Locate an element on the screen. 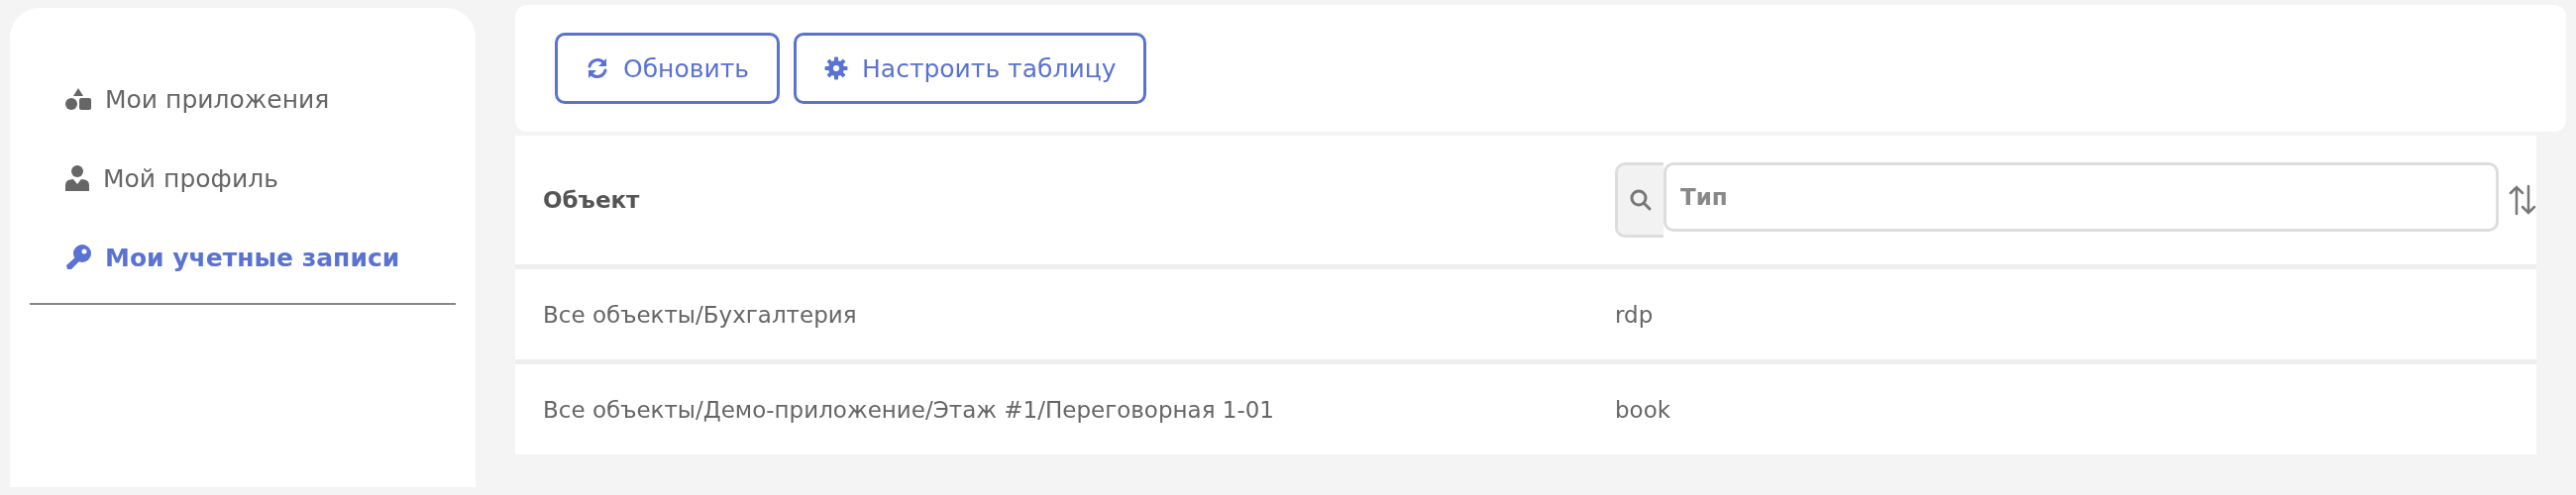 Image resolution: width=2576 pixels, height=495 pixels. sidebar-item: Мои учетные записи is located at coordinates (243, 257).